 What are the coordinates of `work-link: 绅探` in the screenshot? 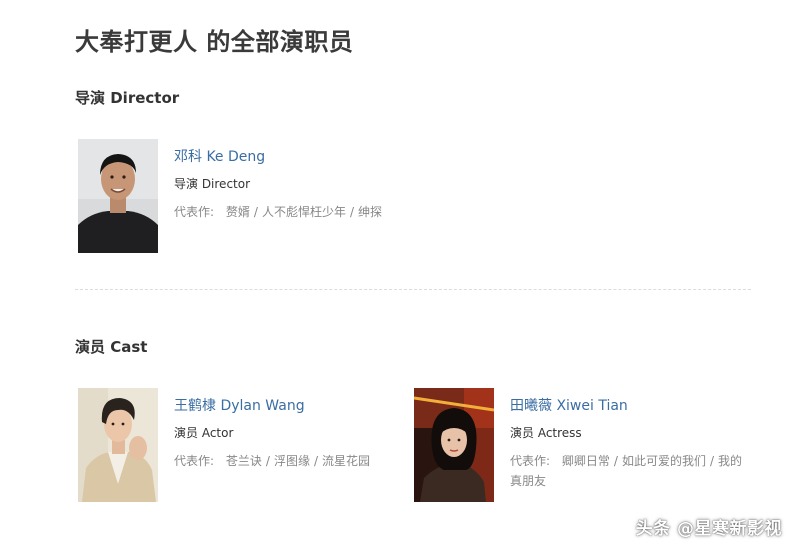 It's located at (370, 212).